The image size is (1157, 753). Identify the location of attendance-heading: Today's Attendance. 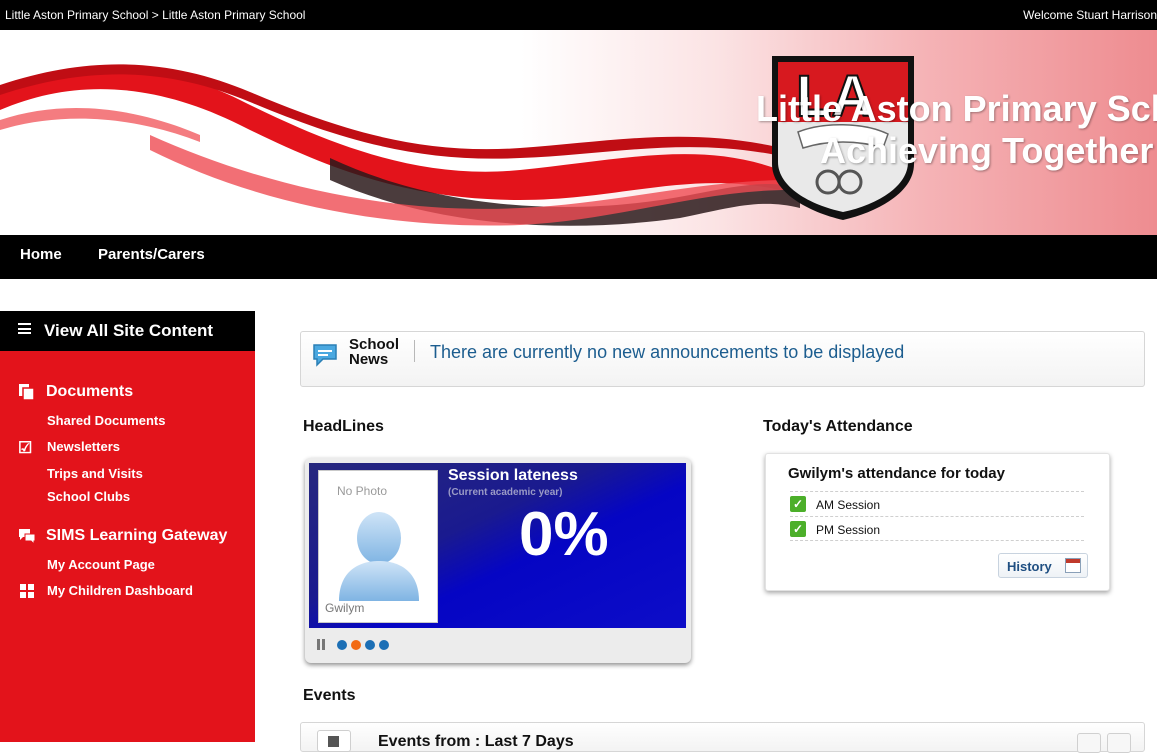
(838, 426).